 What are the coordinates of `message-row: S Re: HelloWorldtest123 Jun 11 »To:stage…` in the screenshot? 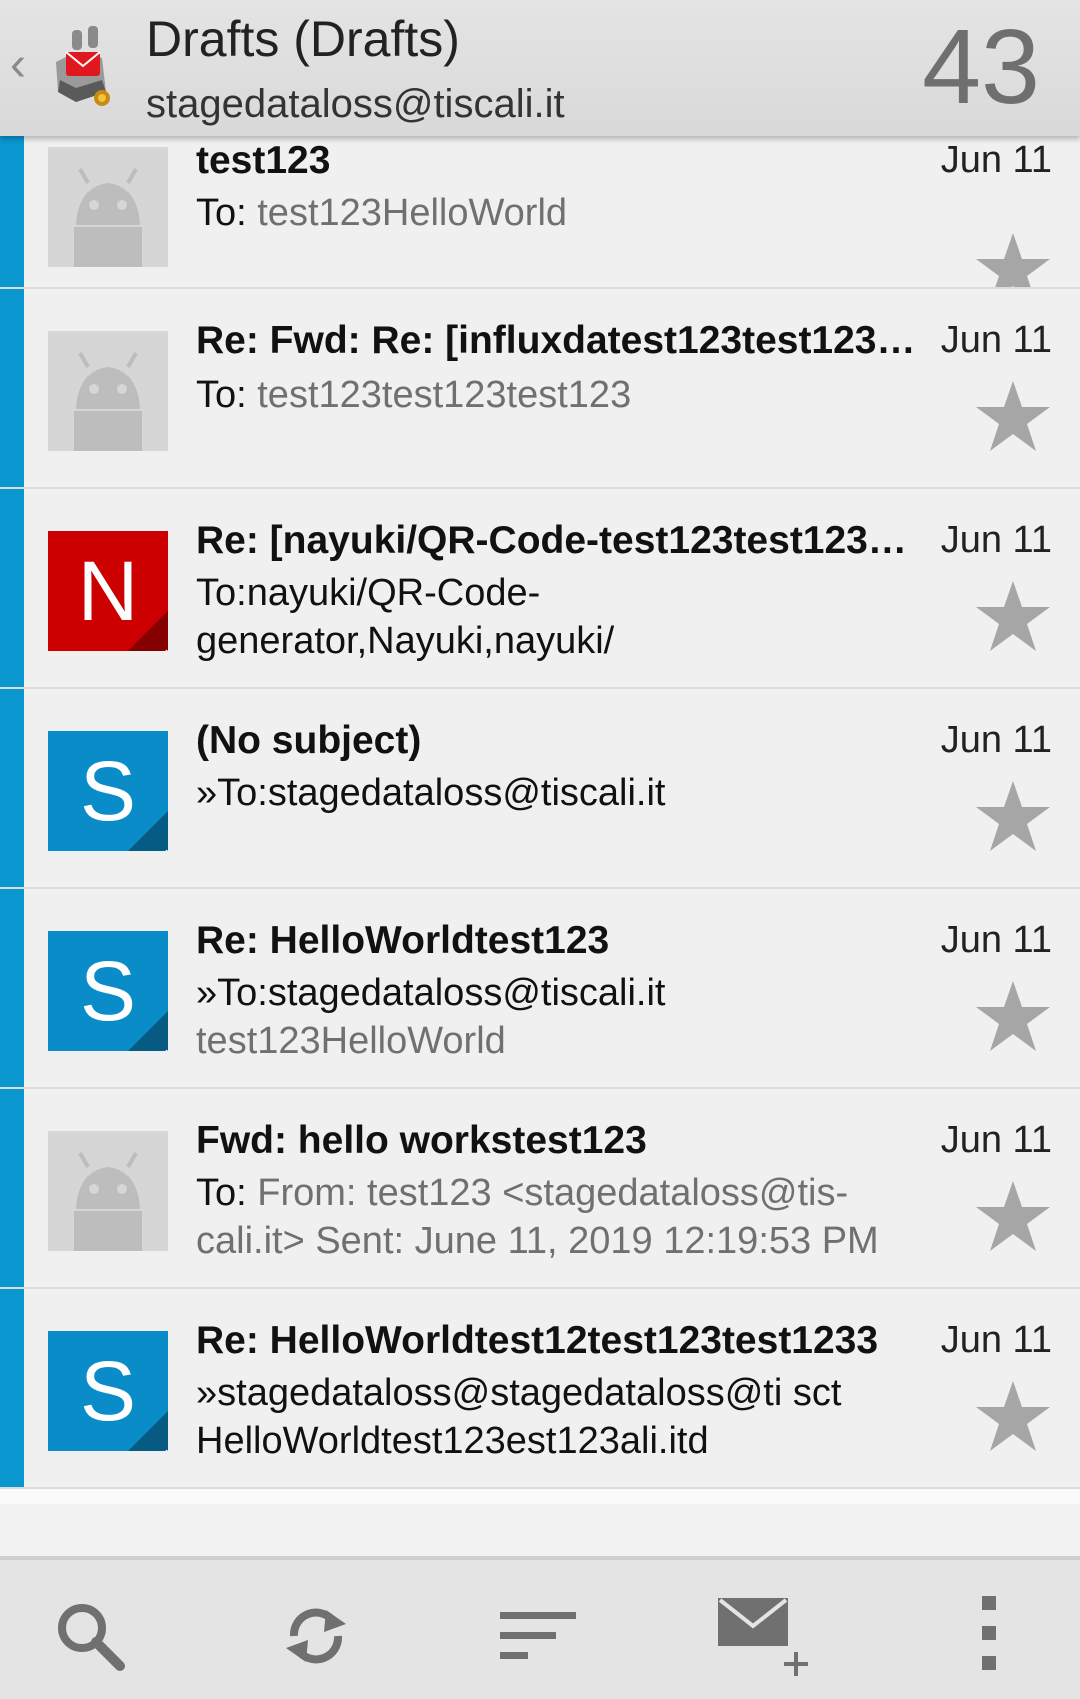 It's located at (540, 989).